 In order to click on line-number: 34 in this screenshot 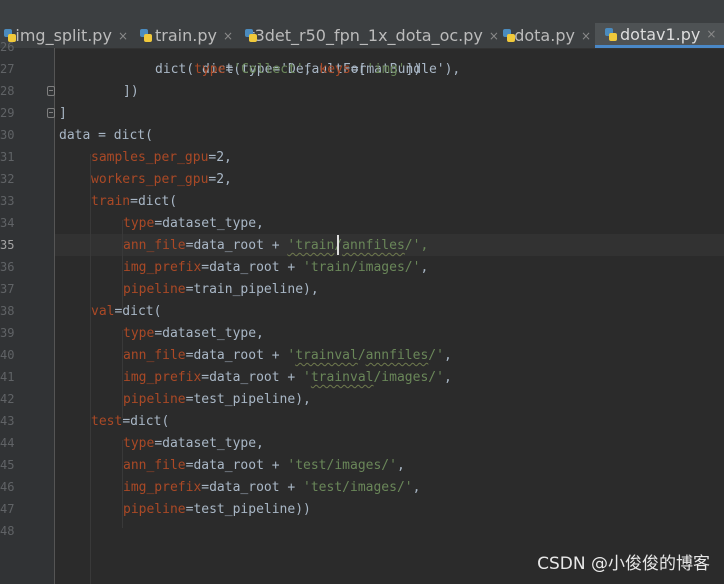, I will do `click(7, 223)`.